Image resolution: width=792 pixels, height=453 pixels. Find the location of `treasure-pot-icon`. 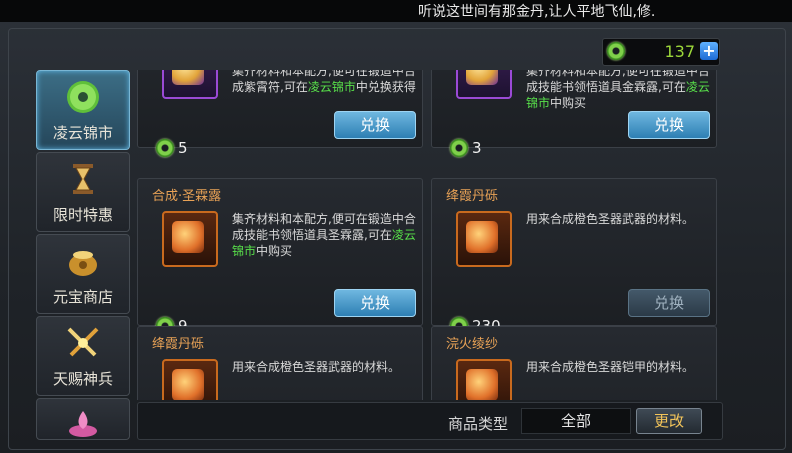

treasure-pot-icon is located at coordinates (83, 263).